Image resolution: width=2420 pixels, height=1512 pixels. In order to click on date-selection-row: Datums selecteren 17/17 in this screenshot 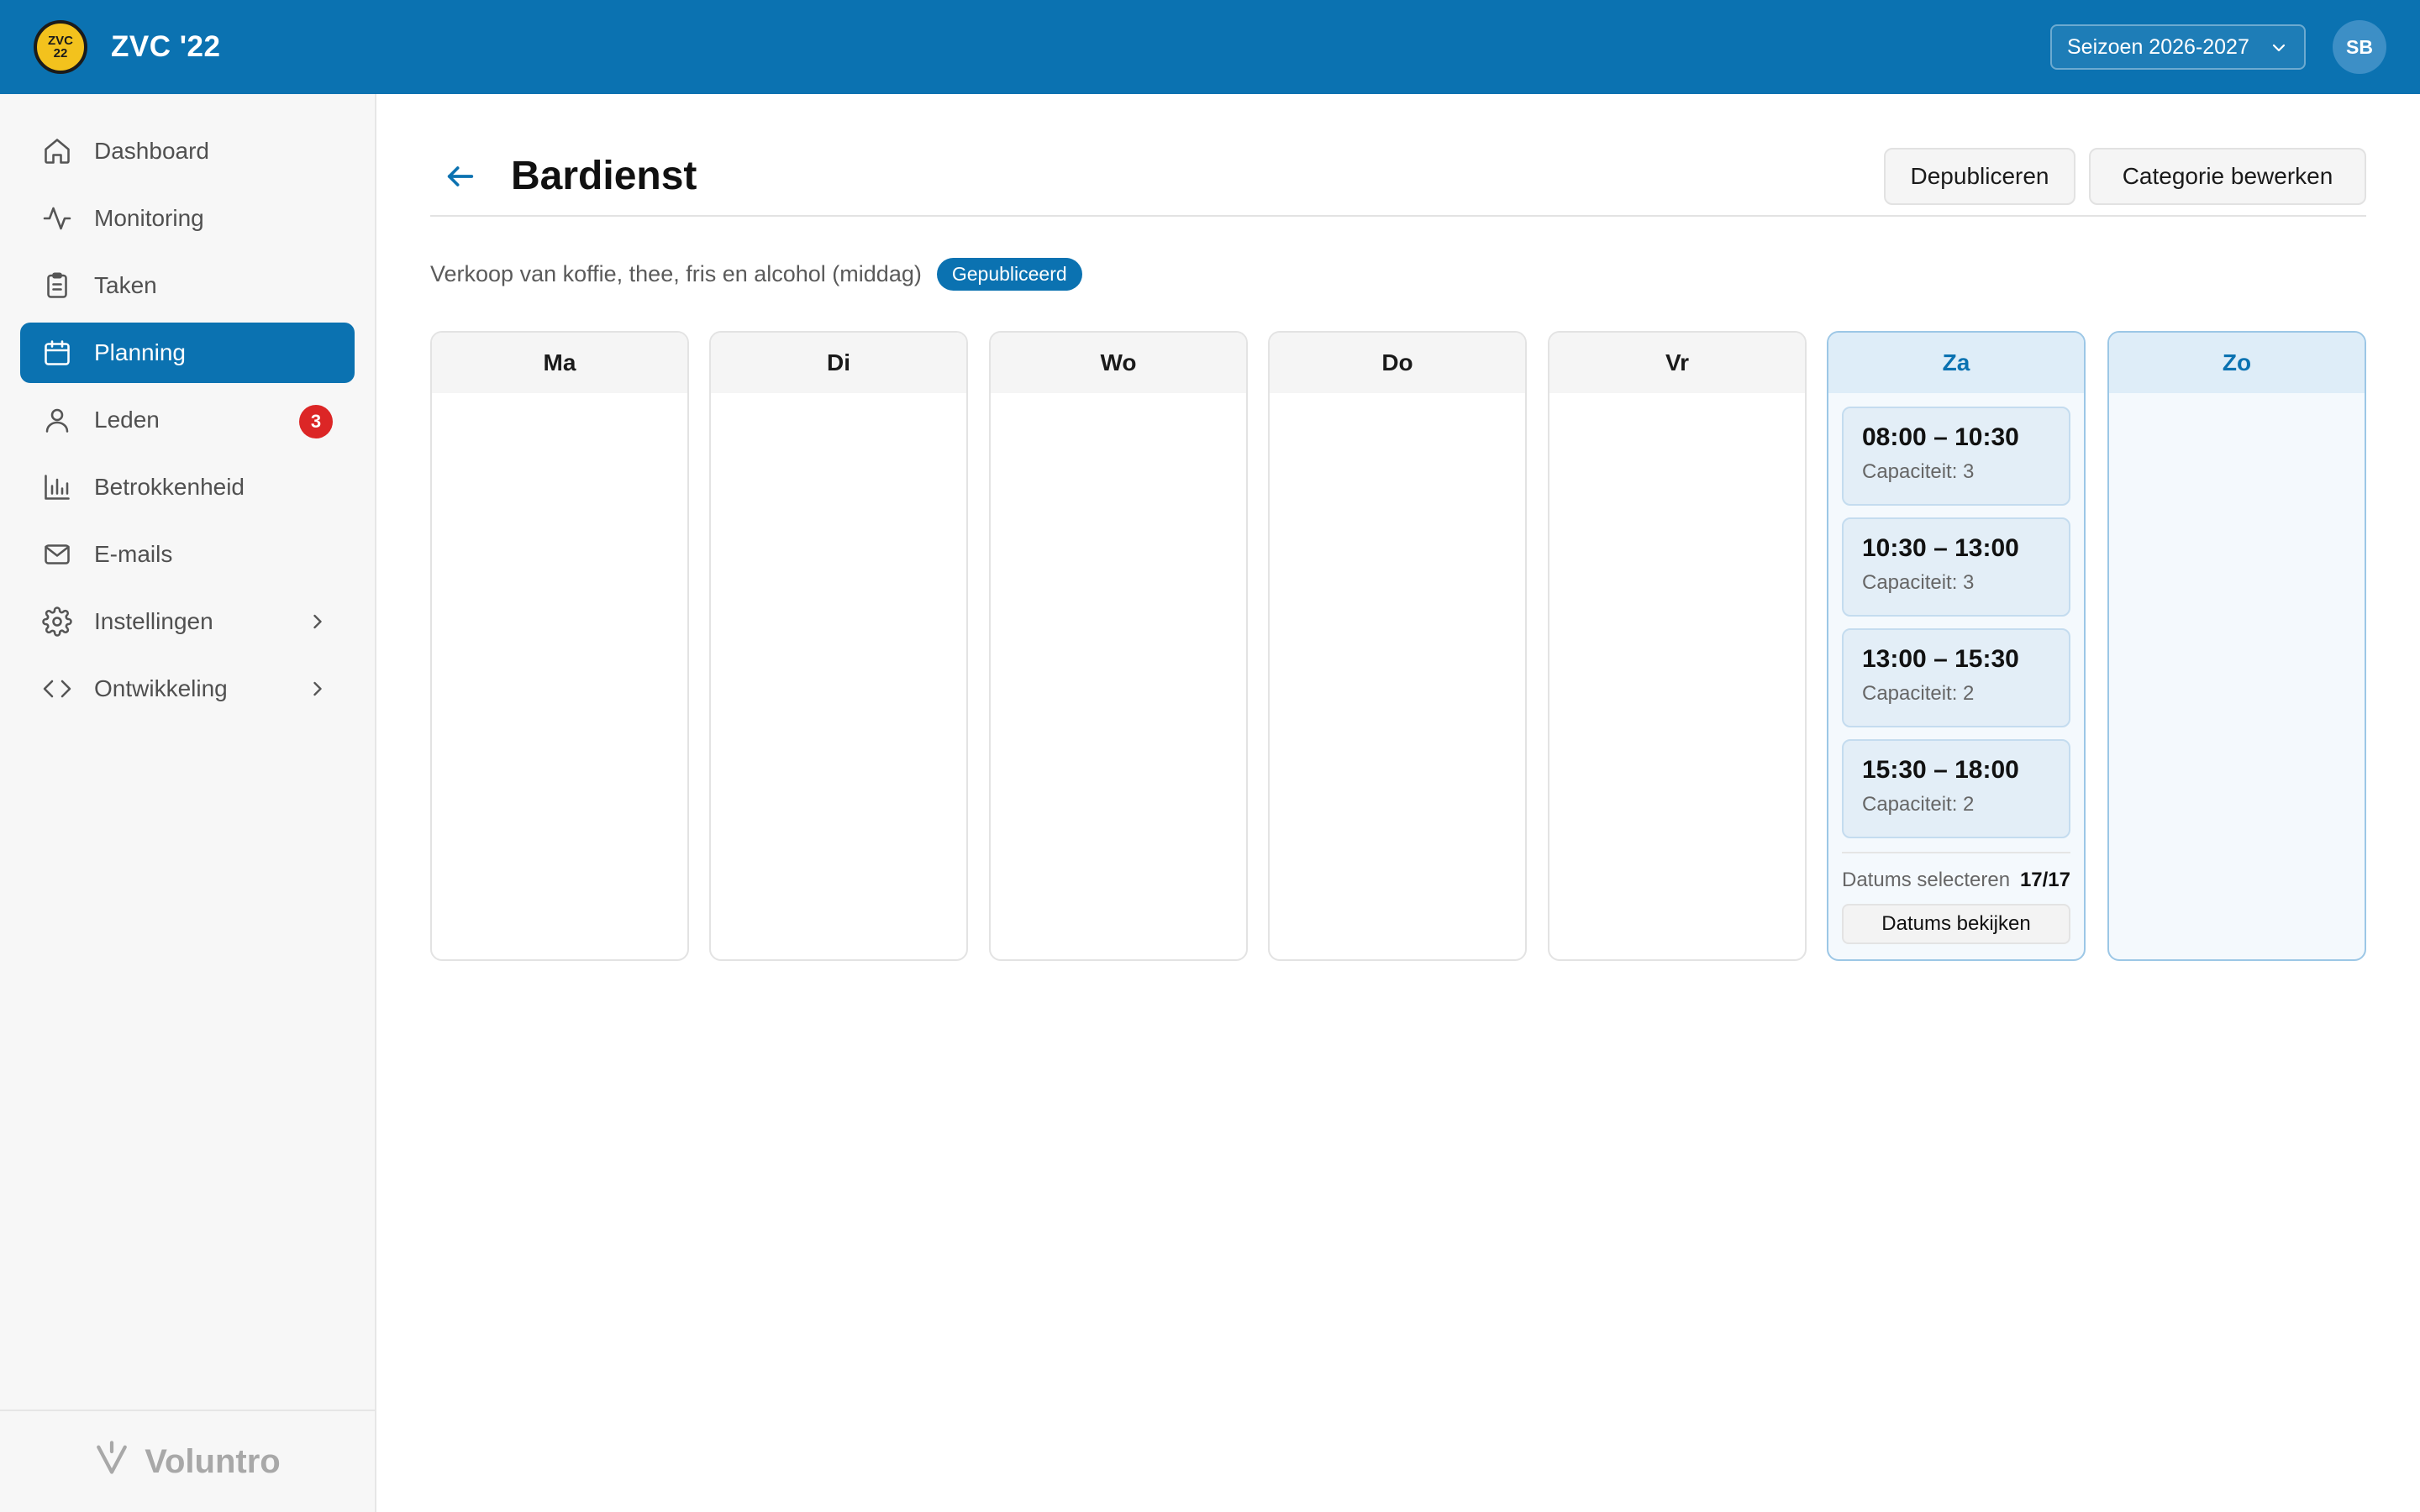, I will do `click(1956, 872)`.